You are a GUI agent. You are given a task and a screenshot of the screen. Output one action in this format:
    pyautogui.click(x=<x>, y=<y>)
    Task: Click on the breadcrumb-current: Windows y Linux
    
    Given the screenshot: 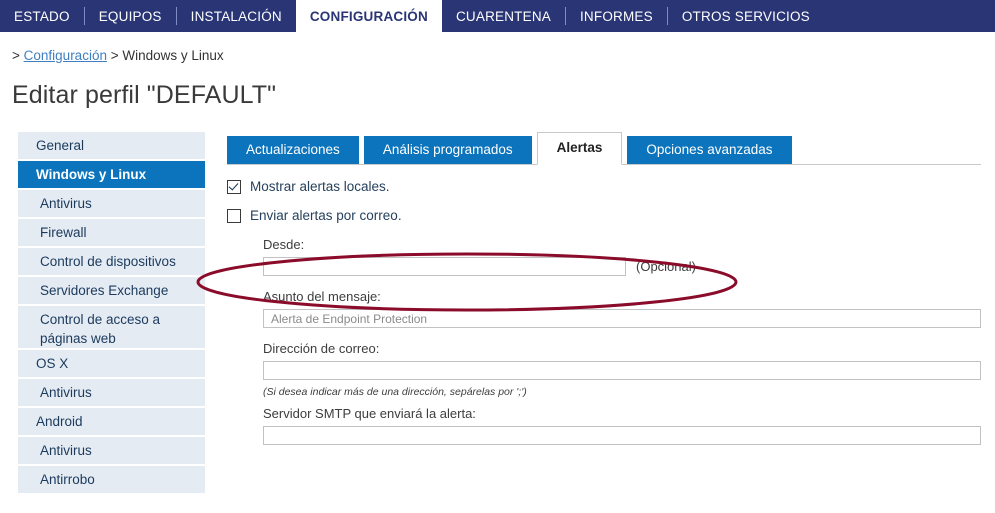 What is the action you would take?
    pyautogui.click(x=173, y=55)
    